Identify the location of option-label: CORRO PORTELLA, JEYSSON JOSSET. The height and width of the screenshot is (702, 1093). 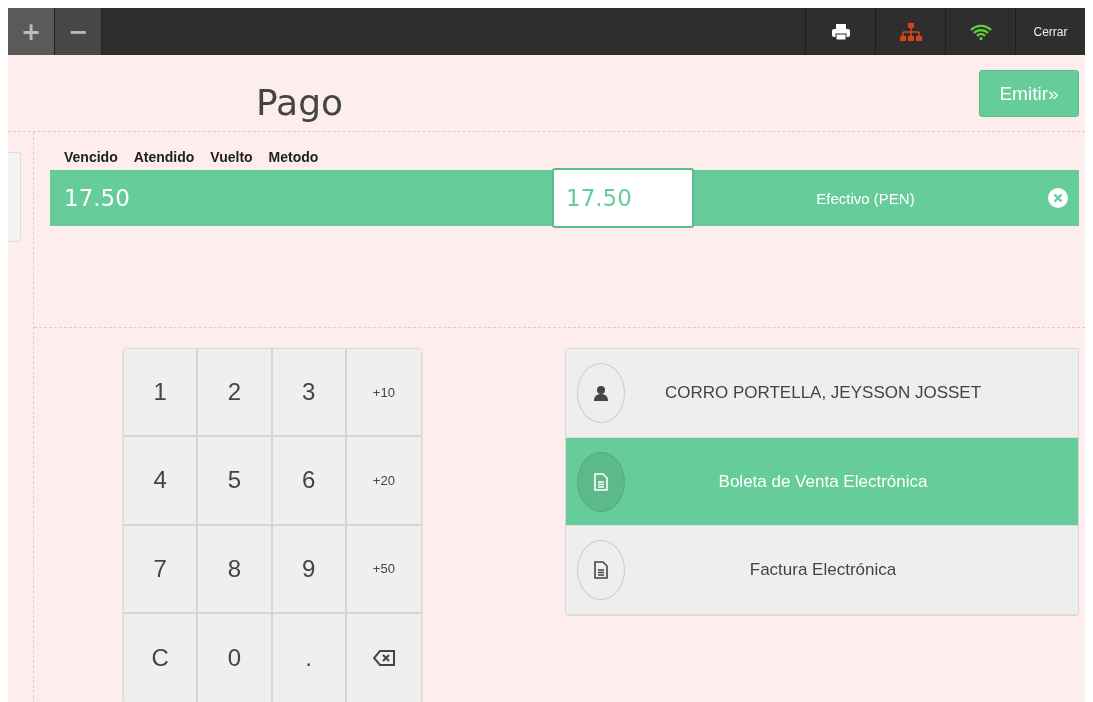
(823, 392).